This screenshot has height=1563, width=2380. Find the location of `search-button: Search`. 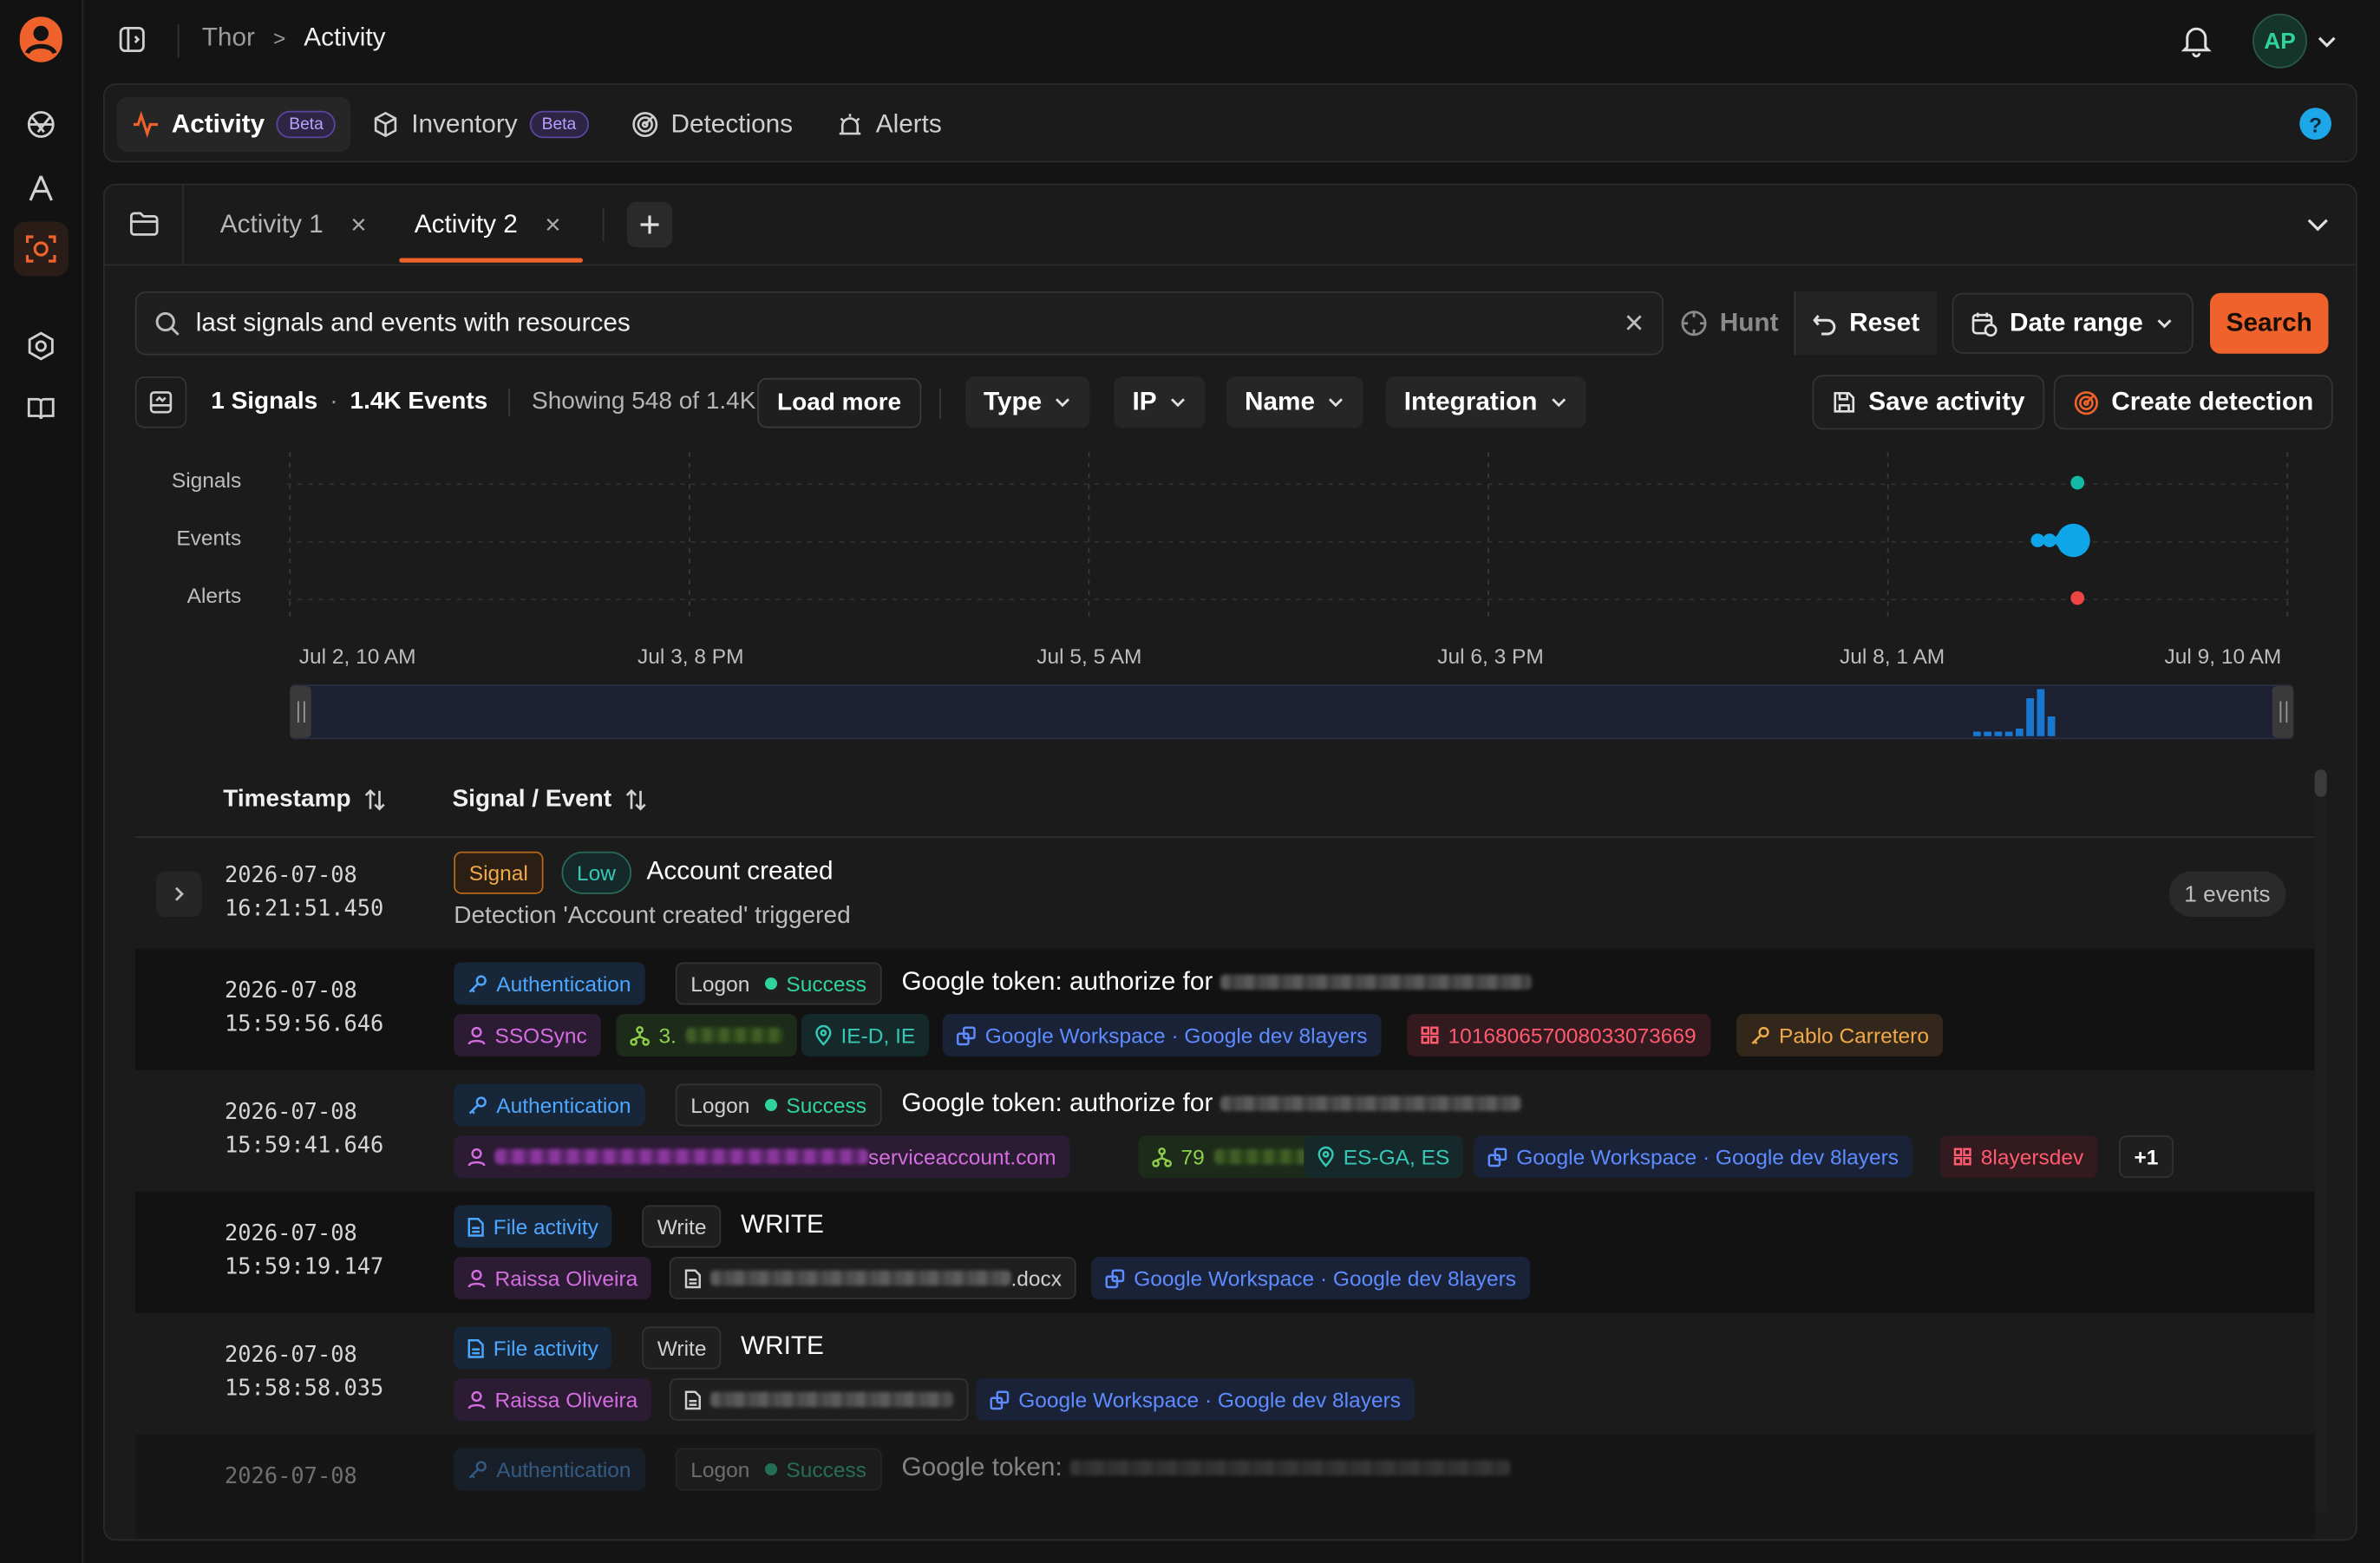

search-button: Search is located at coordinates (2269, 323).